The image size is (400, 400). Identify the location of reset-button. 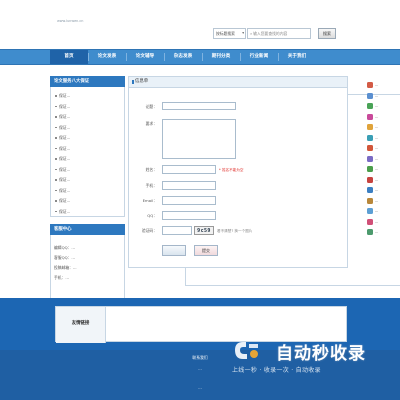
(174, 250).